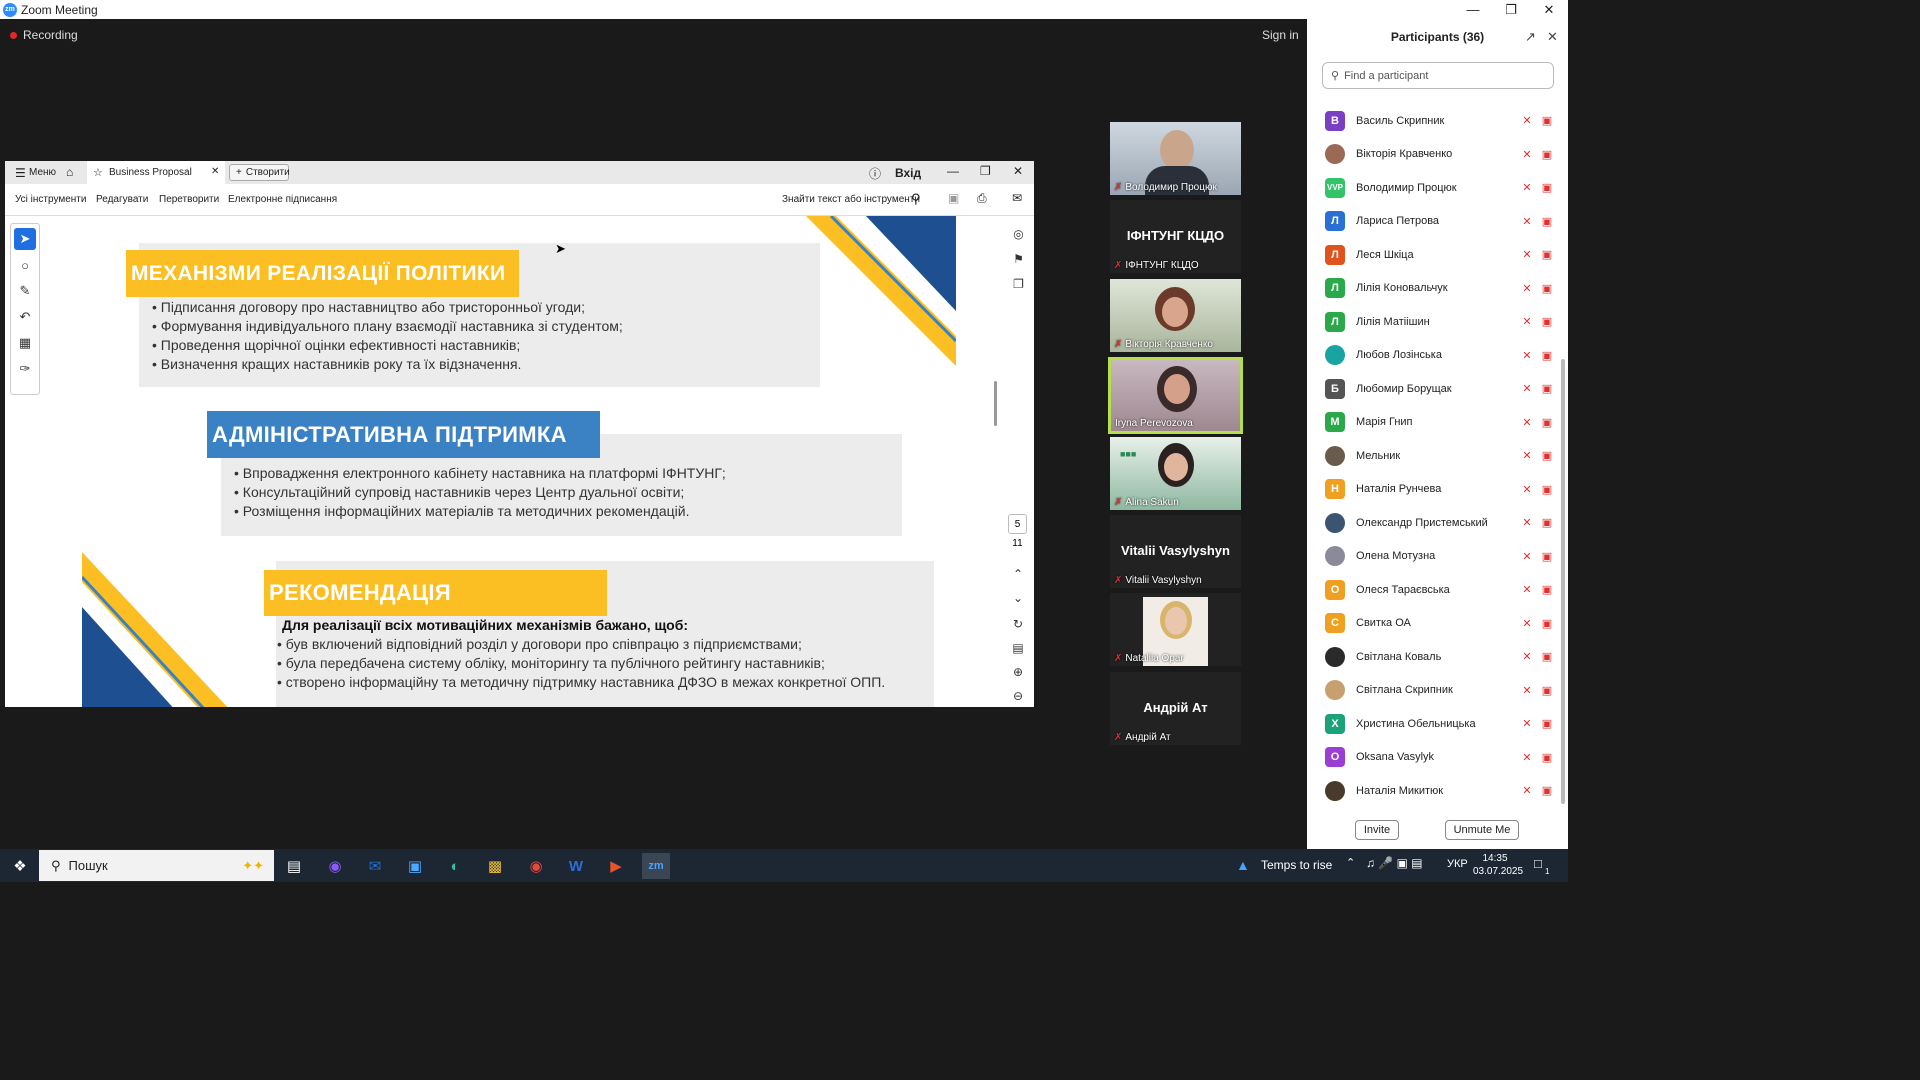 The height and width of the screenshot is (1080, 1920). What do you see at coordinates (1441, 690) in the screenshot?
I see `participant-row: Світлана Скрипник ✕ ▣` at bounding box center [1441, 690].